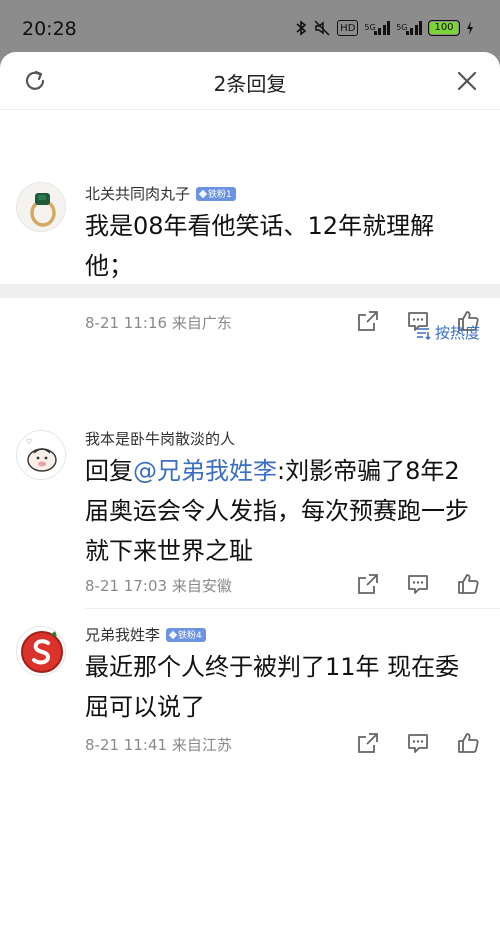  Describe the element at coordinates (272, 687) in the screenshot. I see `reply-text: 最近那个人终于被判了11年 现在委屈可以说了` at that location.